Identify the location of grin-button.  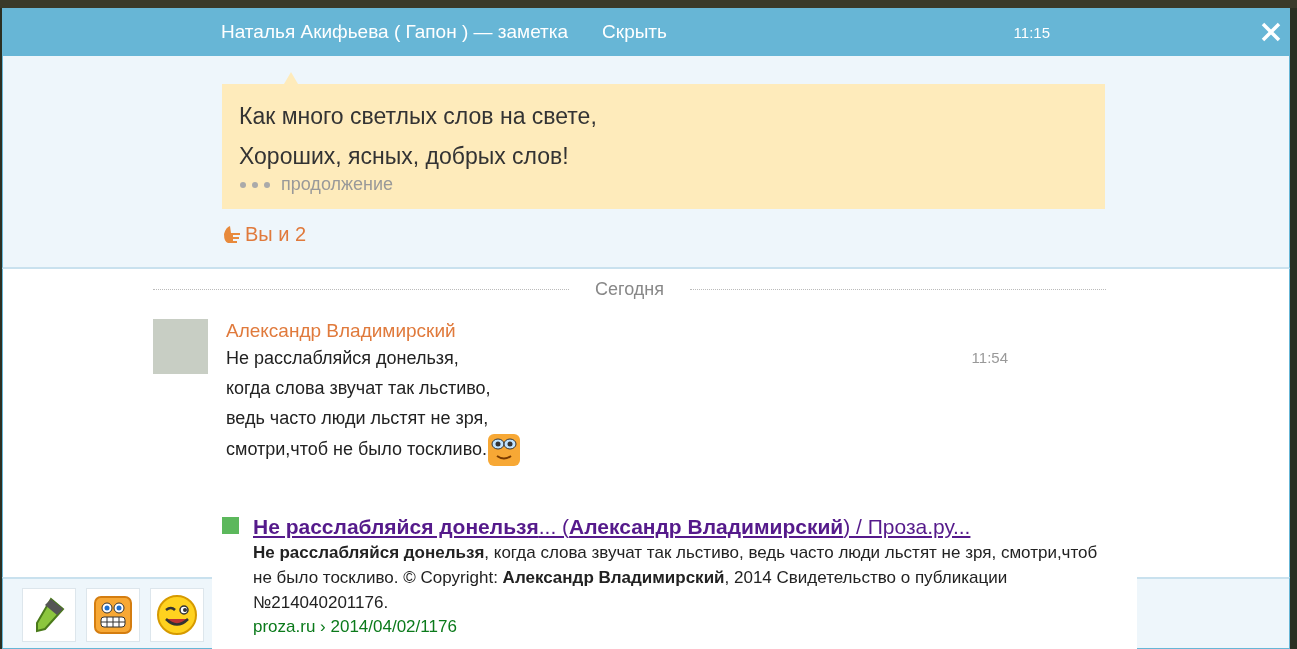
(113, 615).